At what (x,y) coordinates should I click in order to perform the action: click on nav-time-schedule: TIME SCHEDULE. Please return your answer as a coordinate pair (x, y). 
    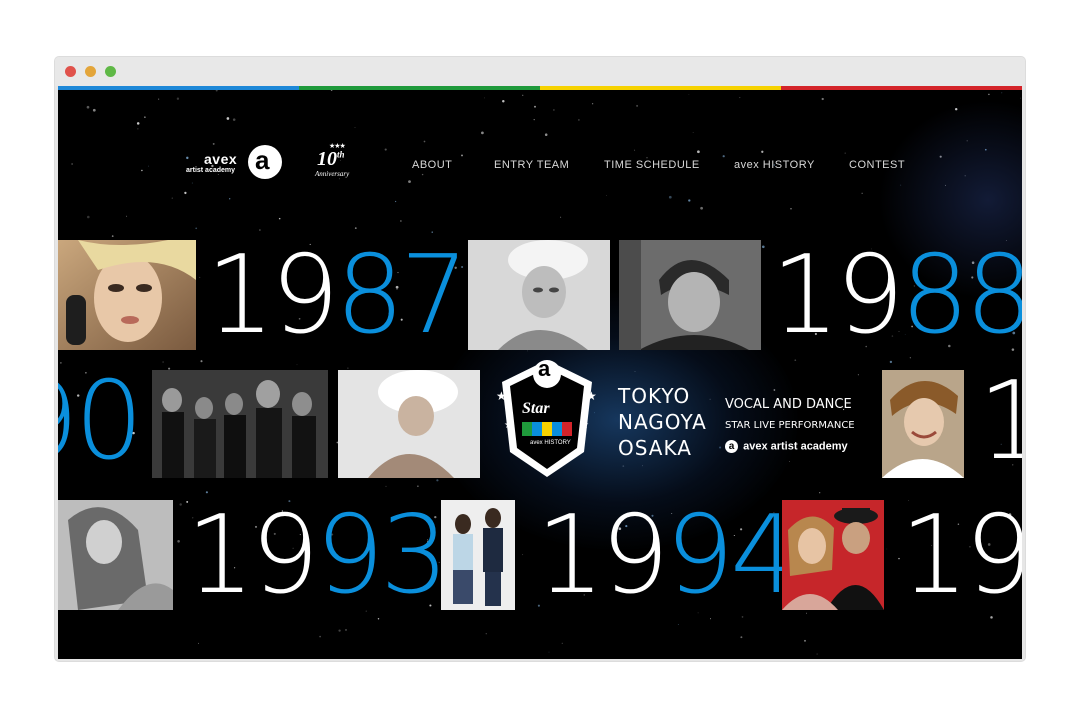
    Looking at the image, I should click on (652, 165).